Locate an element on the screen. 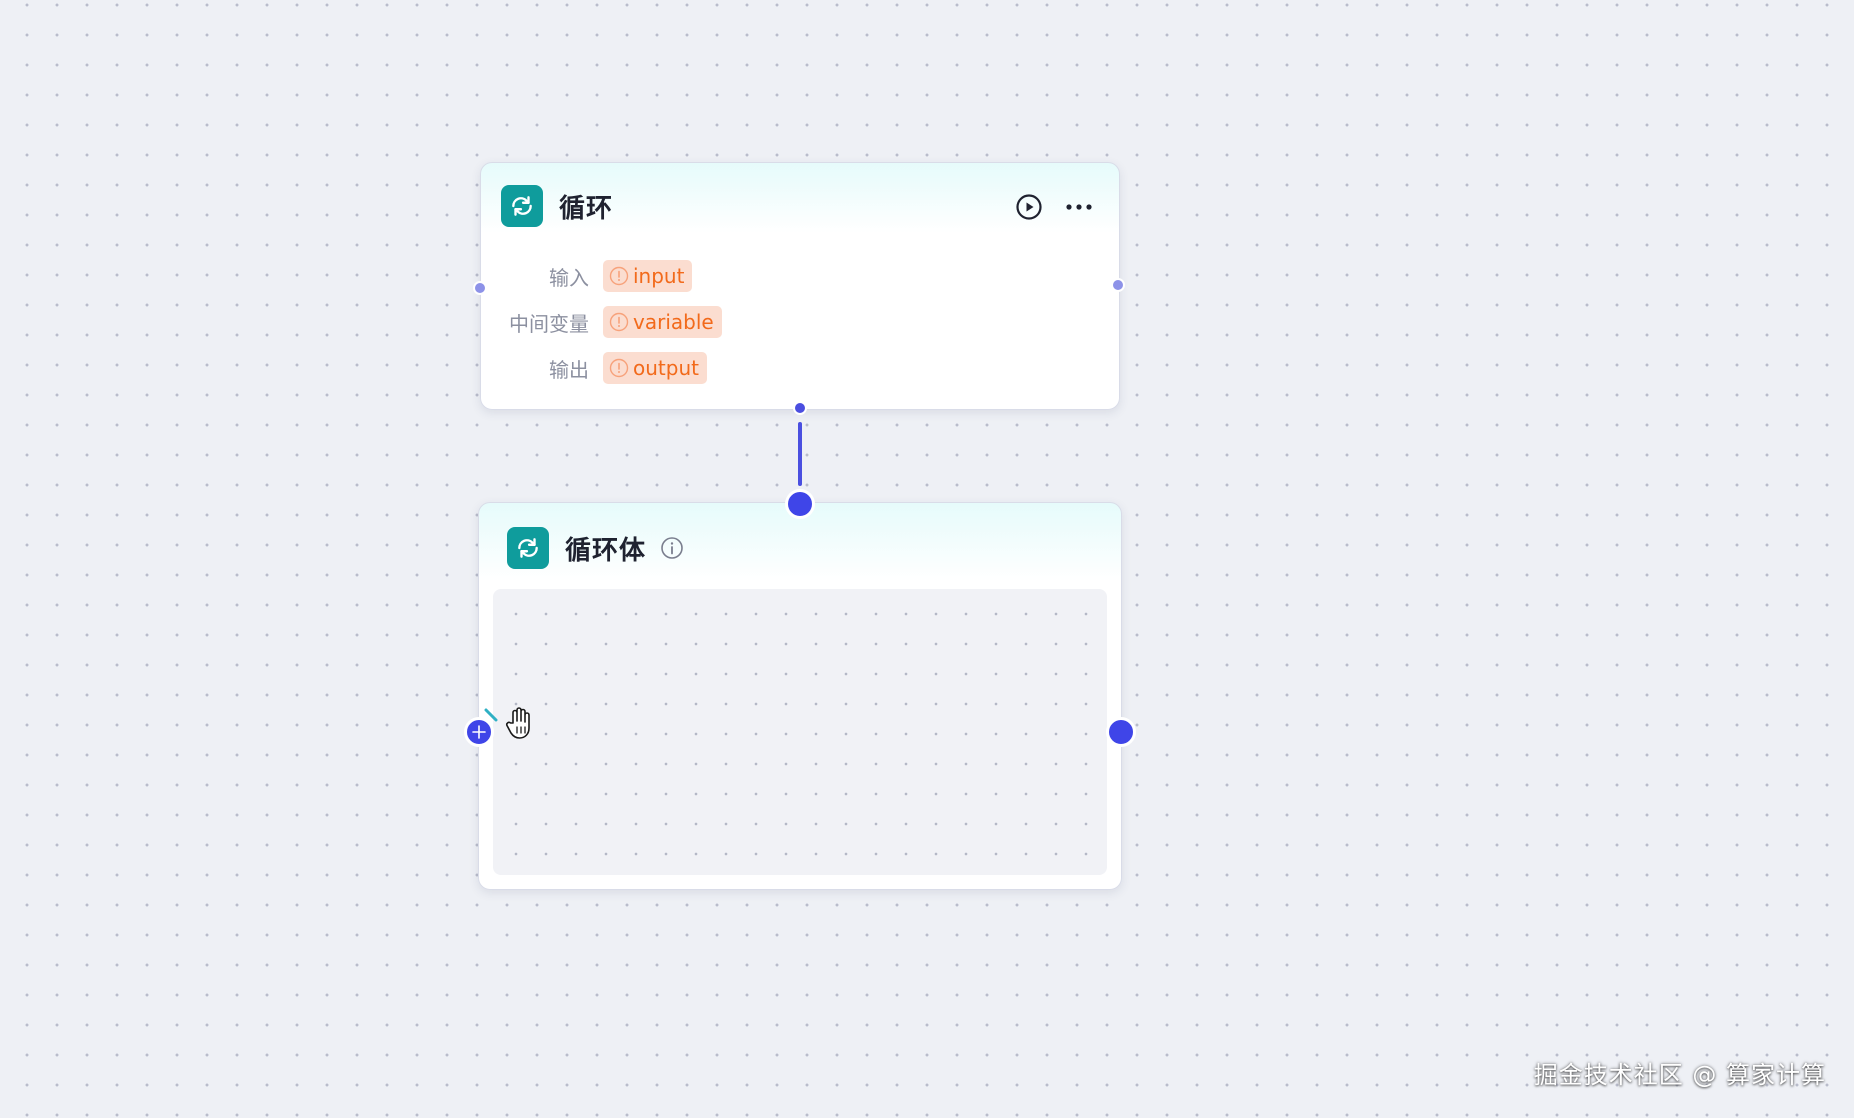 This screenshot has width=1854, height=1118. play-circle-icon is located at coordinates (1029, 207).